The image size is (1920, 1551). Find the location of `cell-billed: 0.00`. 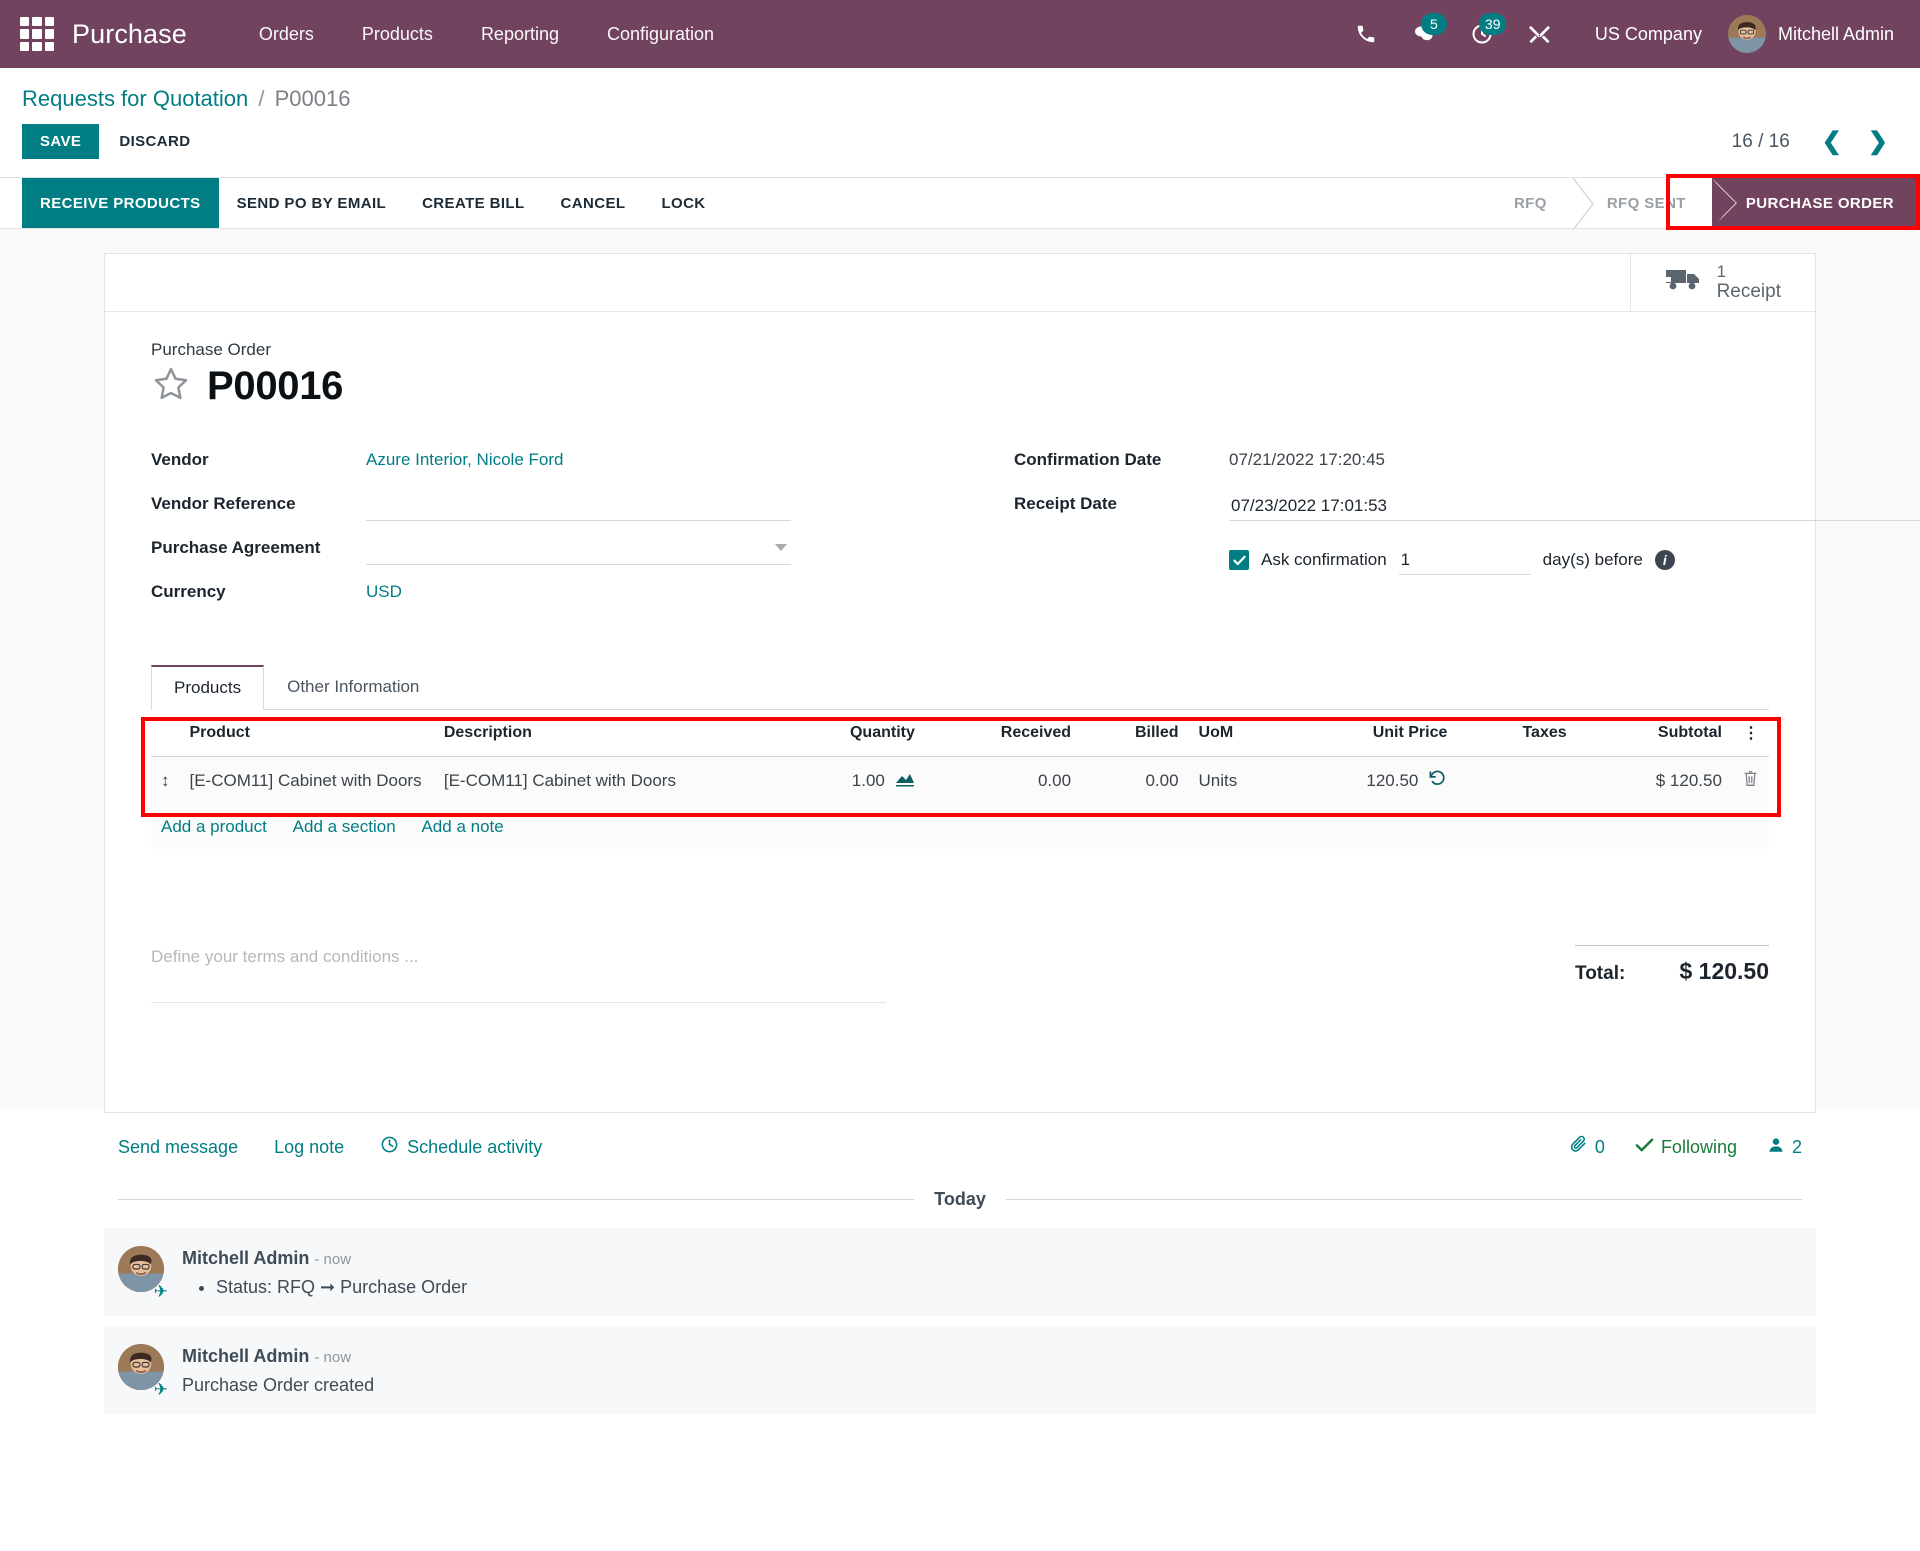

cell-billed: 0.00 is located at coordinates (1135, 780).